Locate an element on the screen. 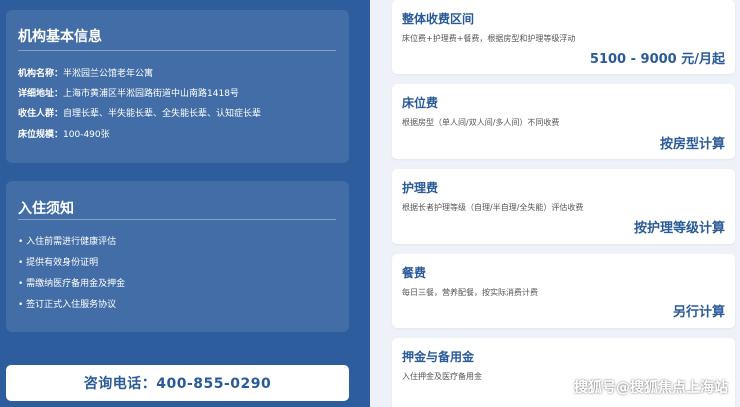 The image size is (740, 407). admission-notice-title: 入住须知 is located at coordinates (46, 209).